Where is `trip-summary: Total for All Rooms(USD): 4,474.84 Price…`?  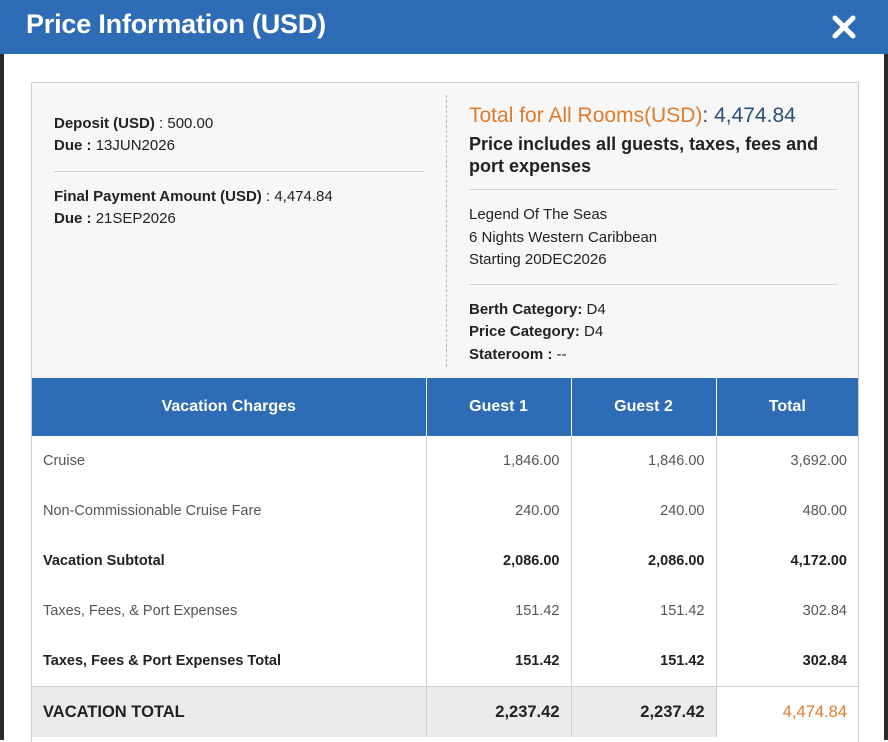 trip-summary: Total for All Rooms(USD): 4,474.84 Price… is located at coordinates (654, 233).